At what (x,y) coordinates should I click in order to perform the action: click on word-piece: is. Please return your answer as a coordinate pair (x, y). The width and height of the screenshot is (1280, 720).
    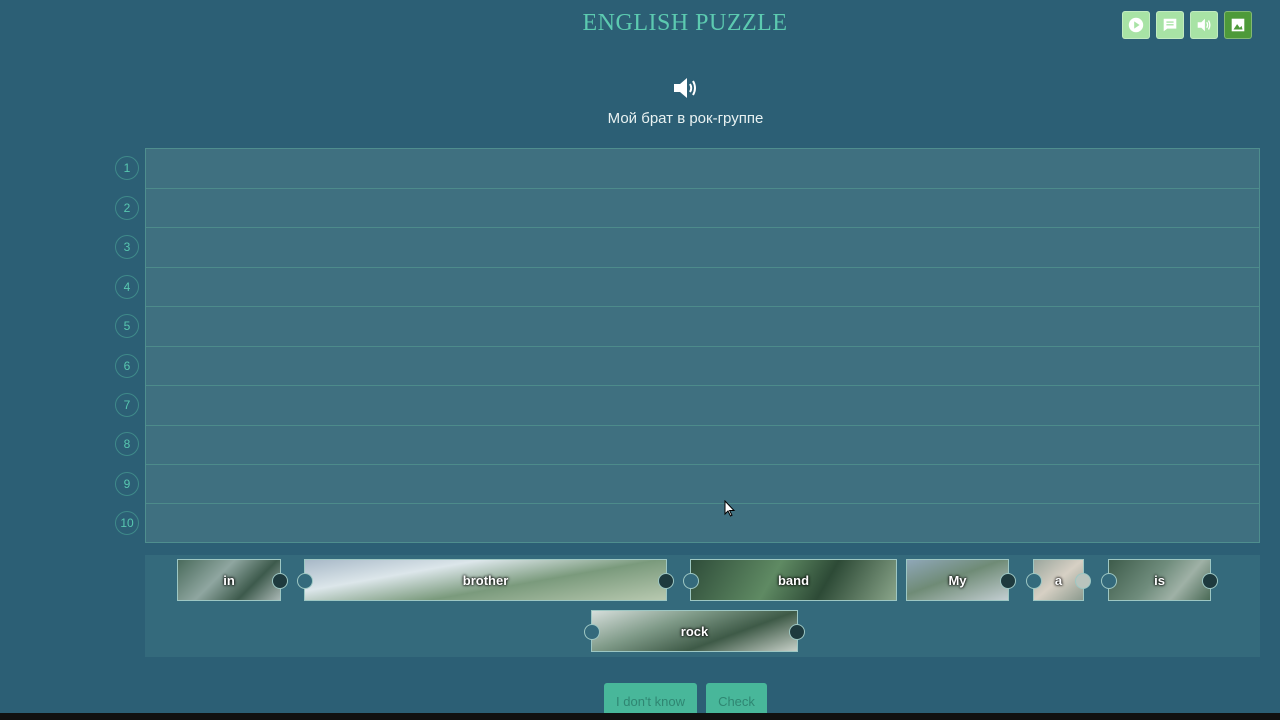
    Looking at the image, I should click on (1159, 580).